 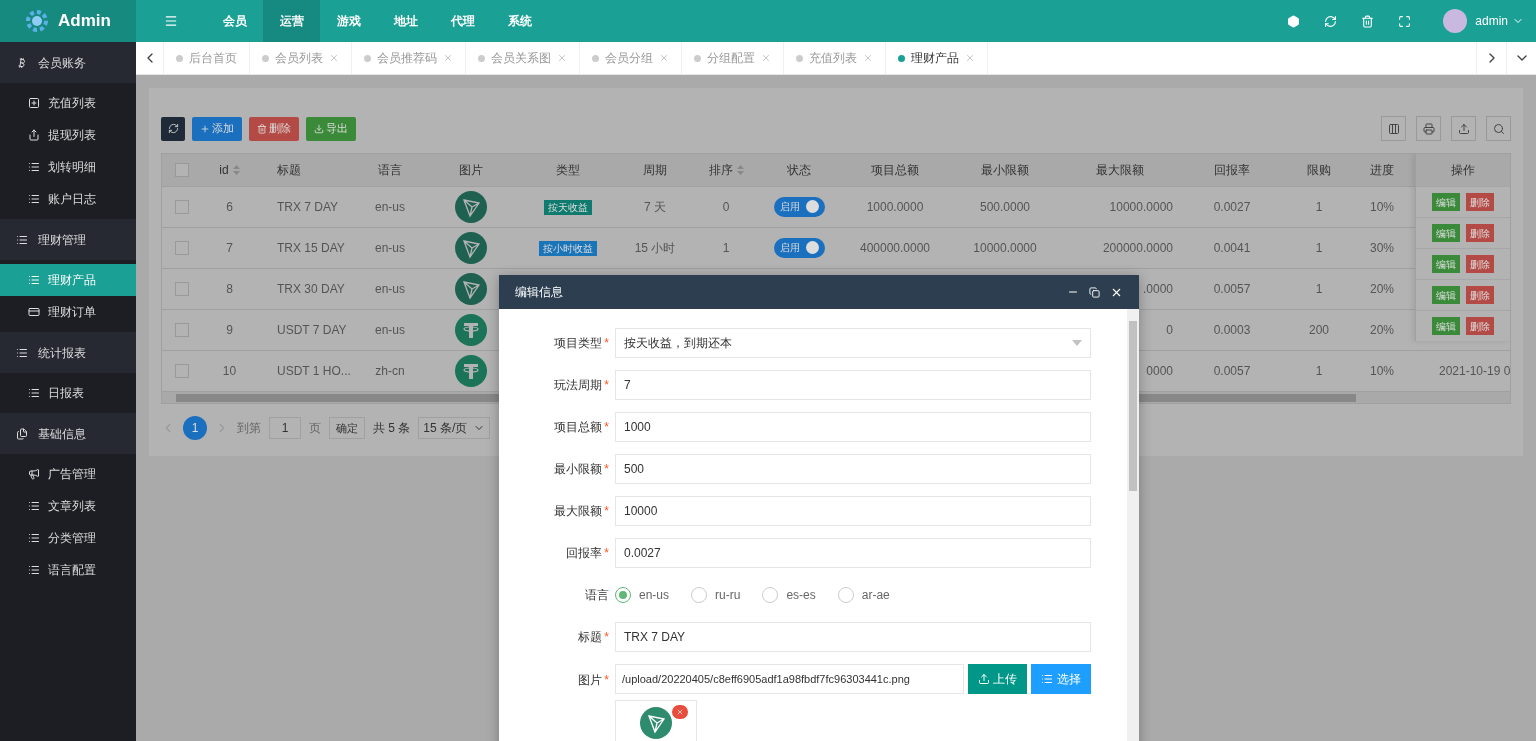 What do you see at coordinates (285, 428) in the screenshot?
I see `page-input: 1` at bounding box center [285, 428].